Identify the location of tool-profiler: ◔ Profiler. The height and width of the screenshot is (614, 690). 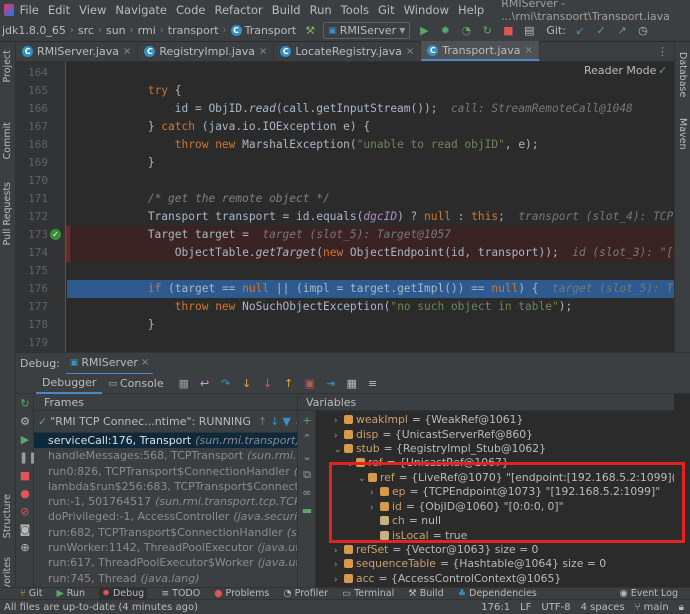
(305, 593).